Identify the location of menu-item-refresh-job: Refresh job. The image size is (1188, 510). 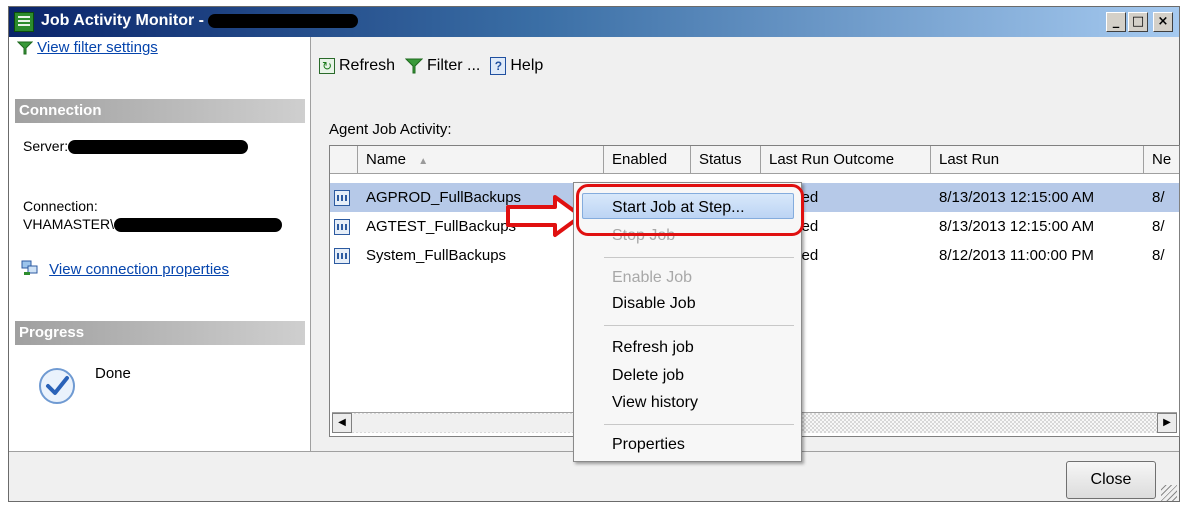
(653, 348).